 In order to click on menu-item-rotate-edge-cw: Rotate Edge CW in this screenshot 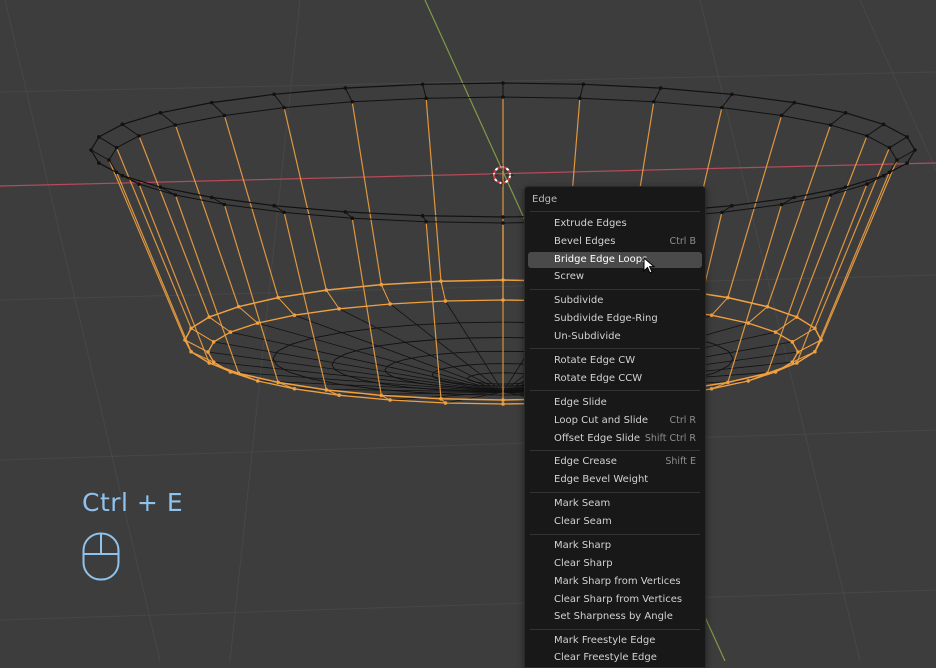, I will do `click(615, 361)`.